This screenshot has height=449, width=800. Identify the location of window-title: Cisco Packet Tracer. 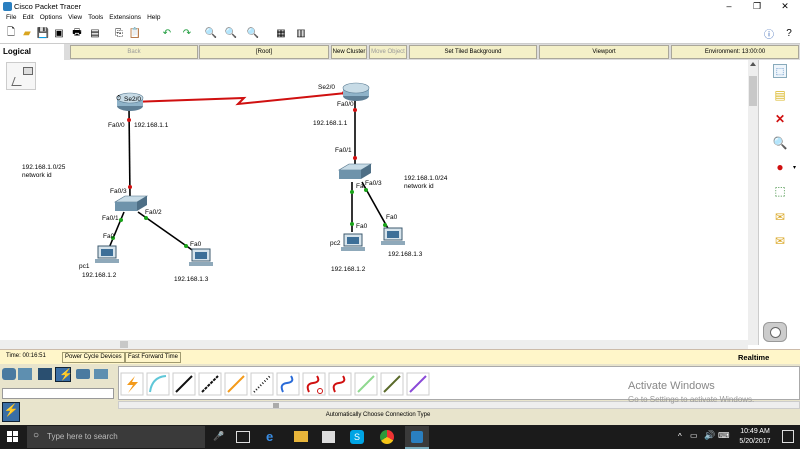
(48, 6).